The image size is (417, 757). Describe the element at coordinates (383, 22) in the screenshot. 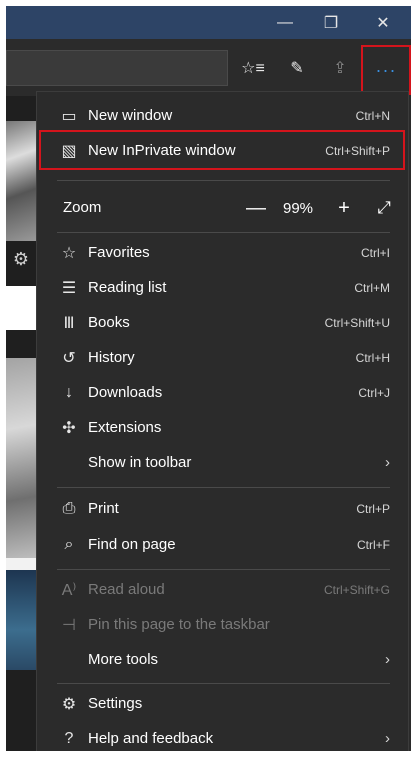

I see `close-button: ✕` at that location.